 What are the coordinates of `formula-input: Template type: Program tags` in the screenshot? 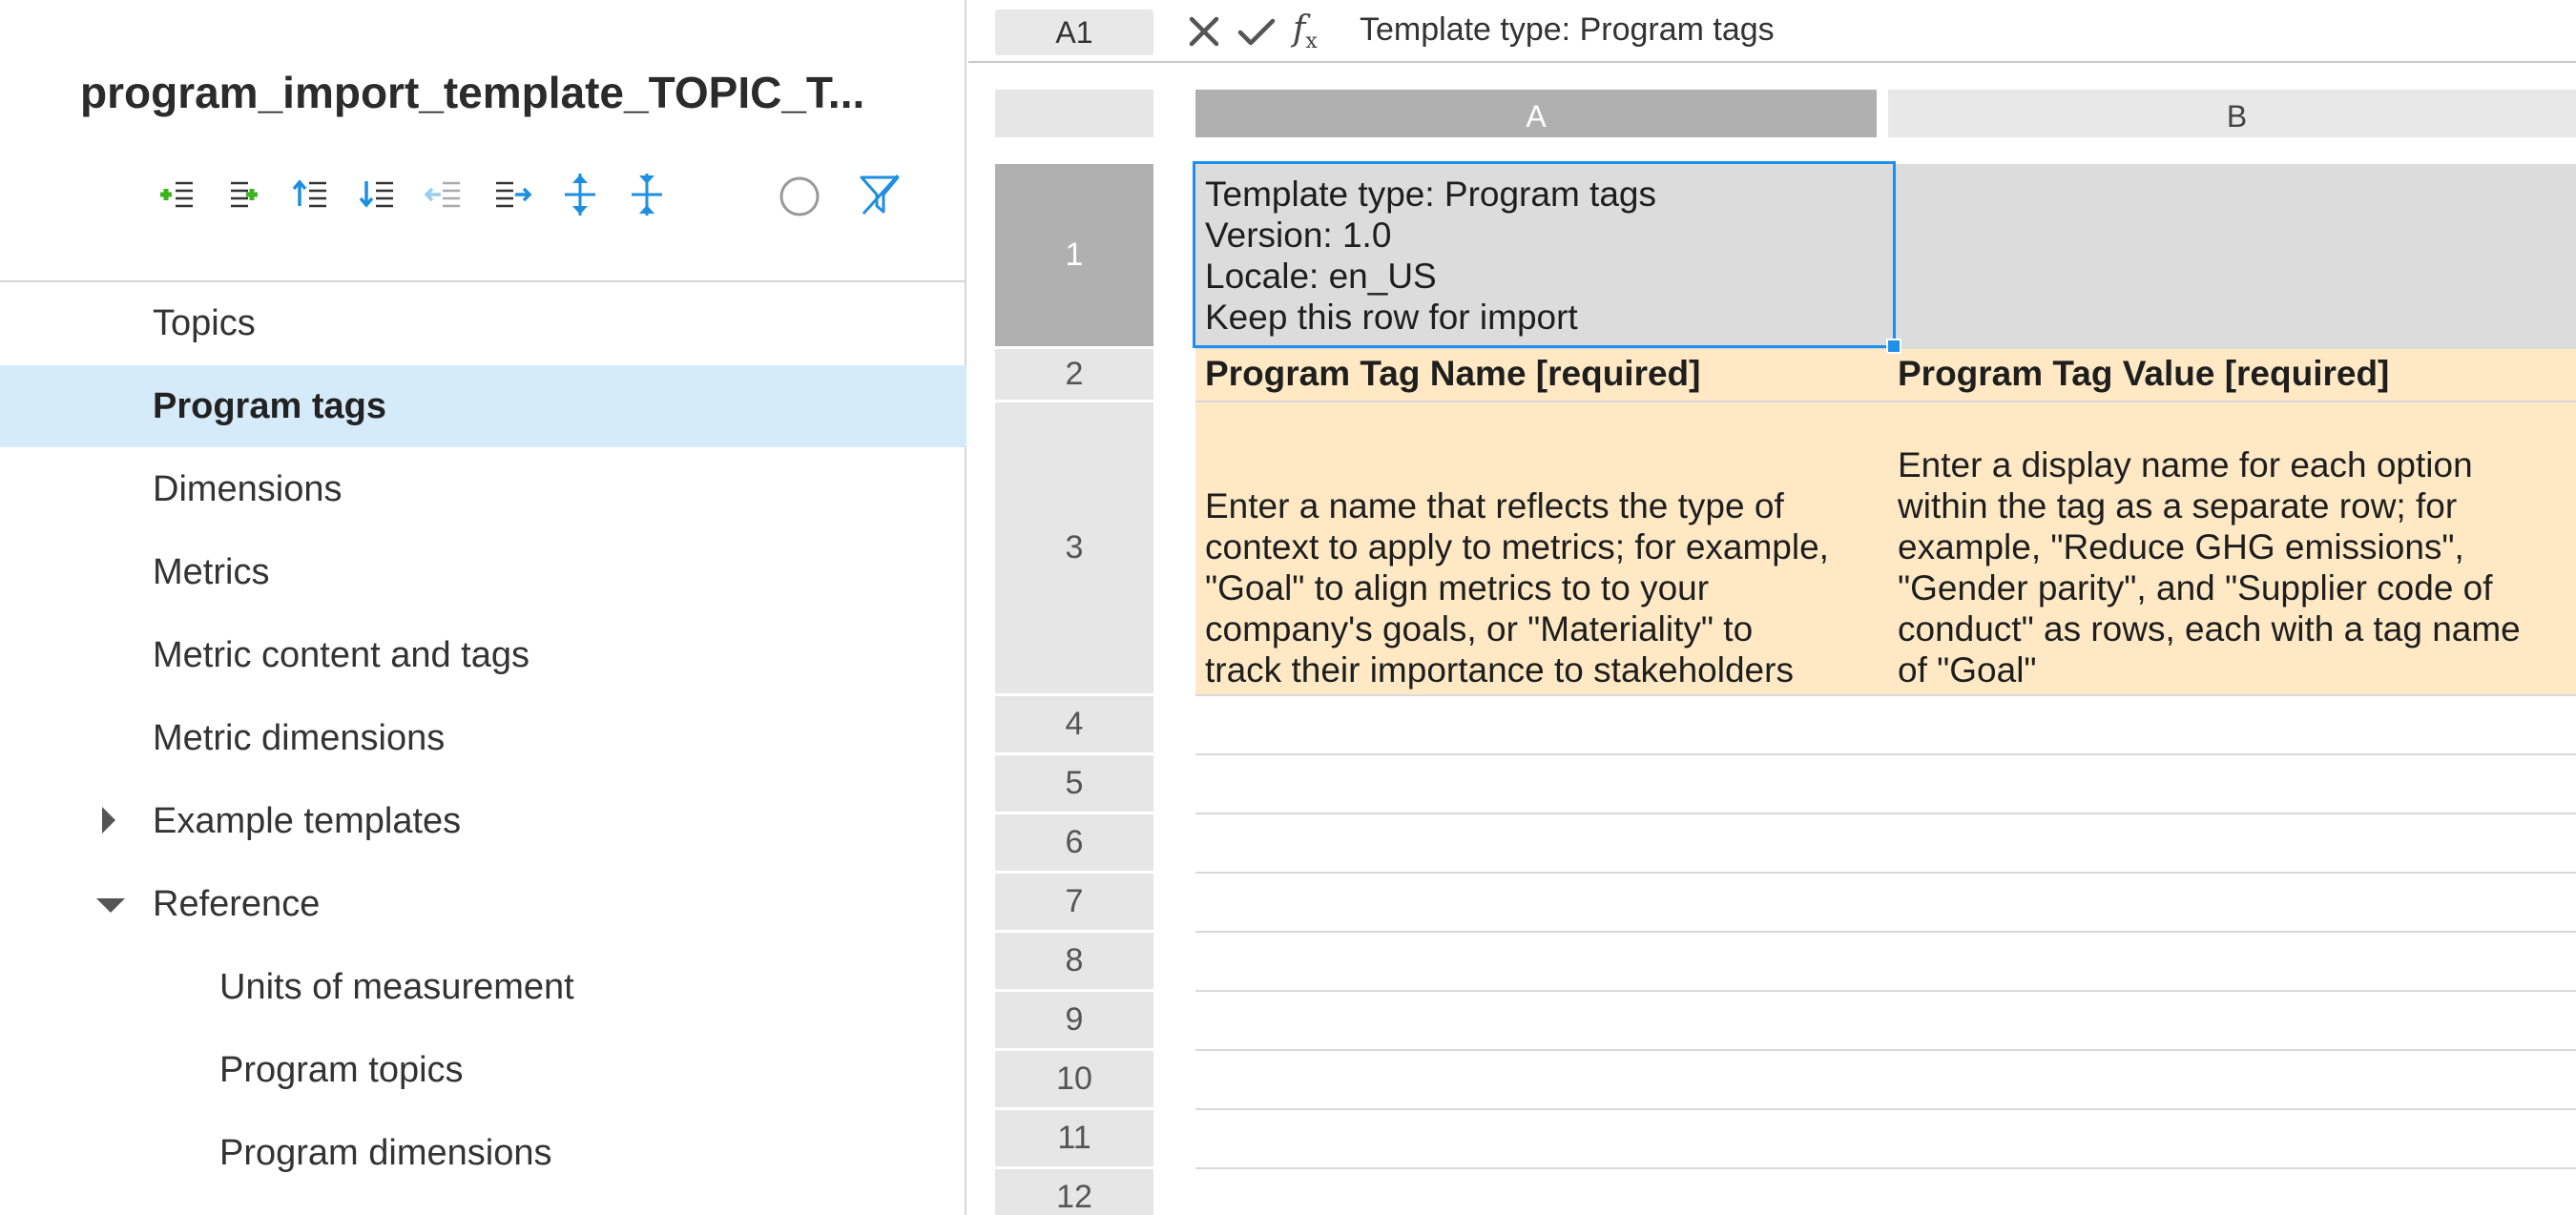 It's located at (1567, 30).